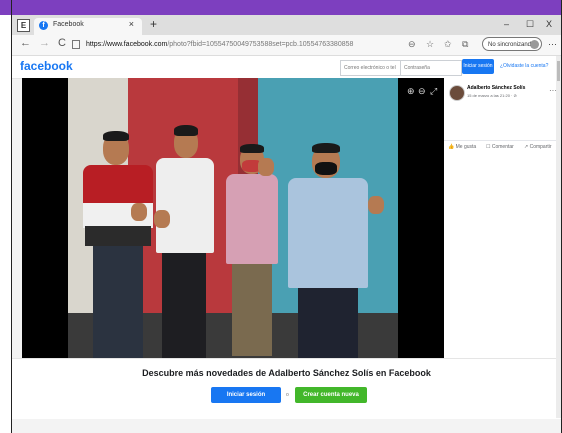 Image resolution: width=562 pixels, height=433 pixels. What do you see at coordinates (552, 44) in the screenshot?
I see `browser-menu-button: ···` at bounding box center [552, 44].